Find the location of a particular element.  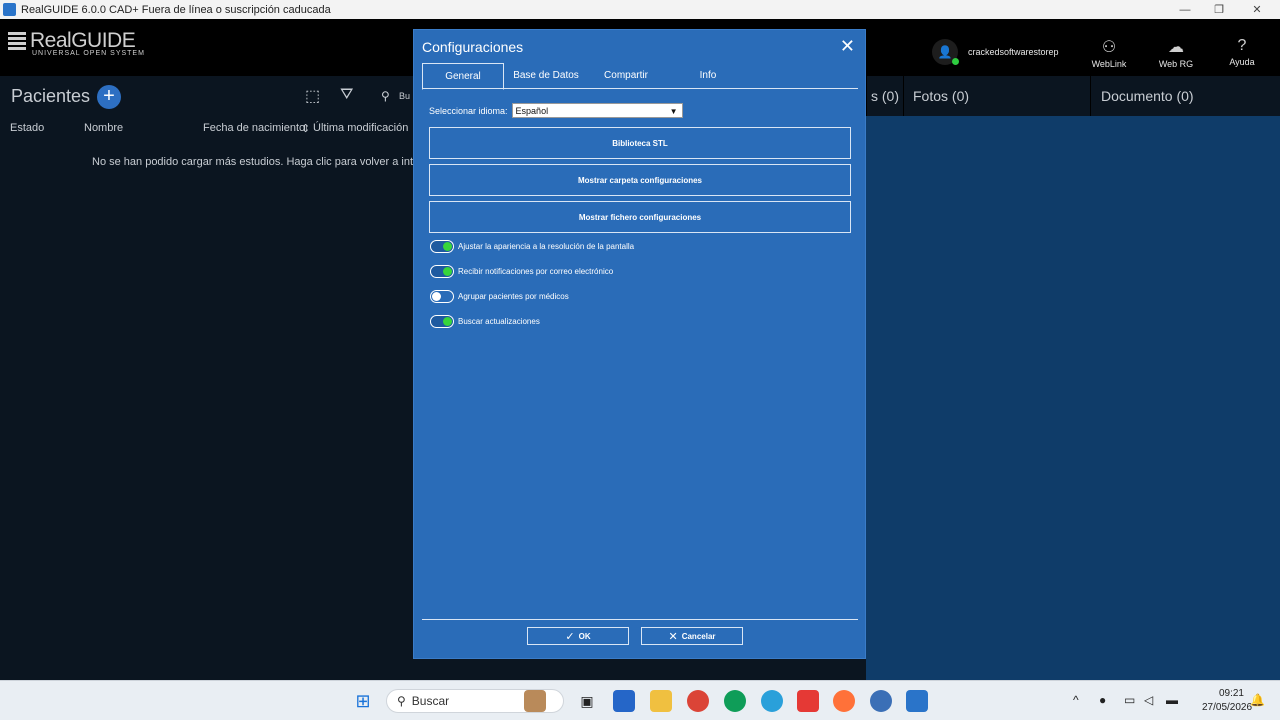

weblink-label: WebLink is located at coordinates (1109, 64).